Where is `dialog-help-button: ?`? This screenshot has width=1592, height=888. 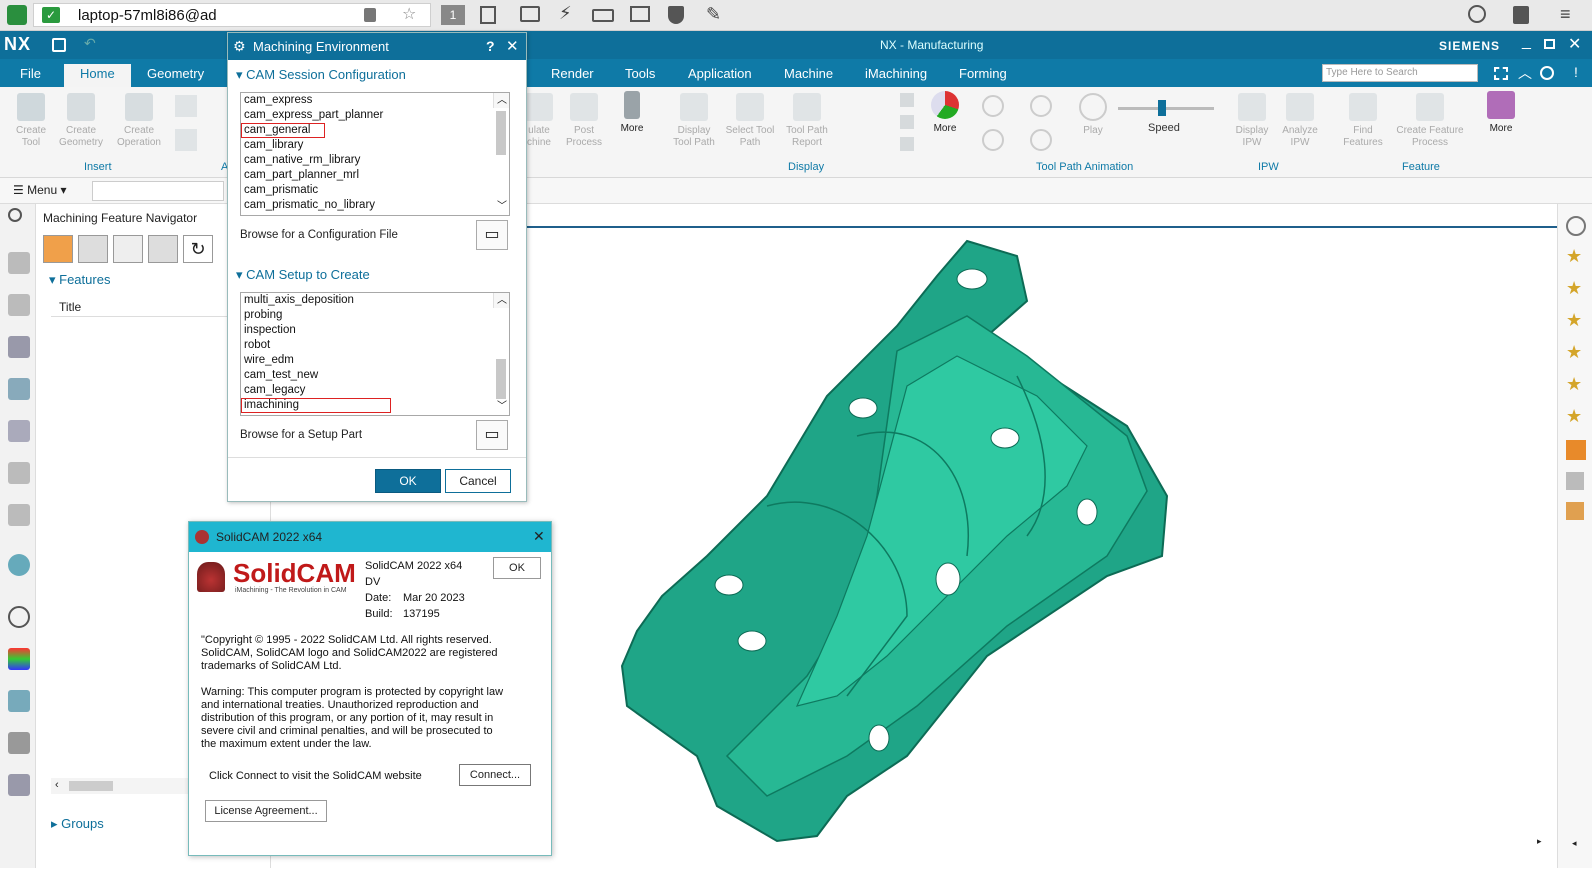 dialog-help-button: ? is located at coordinates (490, 46).